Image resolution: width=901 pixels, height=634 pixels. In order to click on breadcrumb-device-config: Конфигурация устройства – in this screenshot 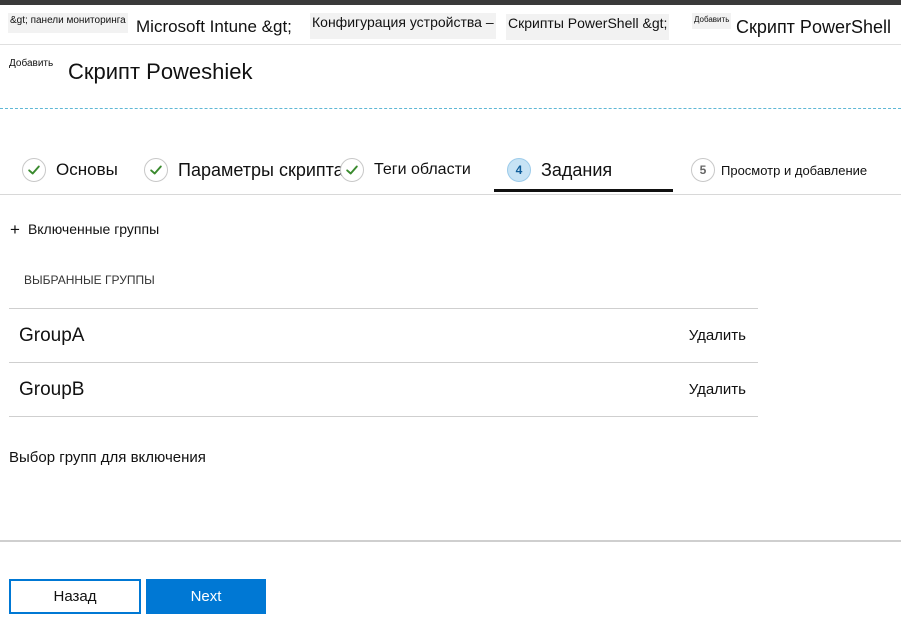, I will do `click(403, 26)`.